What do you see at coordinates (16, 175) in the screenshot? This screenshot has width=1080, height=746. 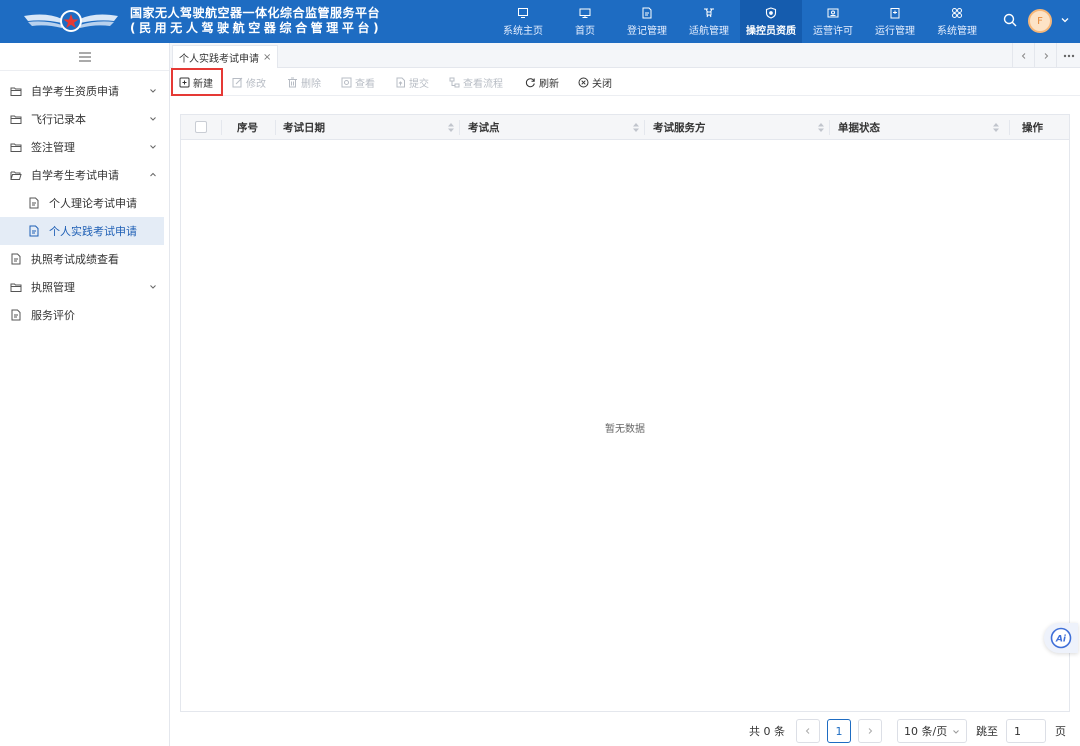 I see `folder-open-icon` at bounding box center [16, 175].